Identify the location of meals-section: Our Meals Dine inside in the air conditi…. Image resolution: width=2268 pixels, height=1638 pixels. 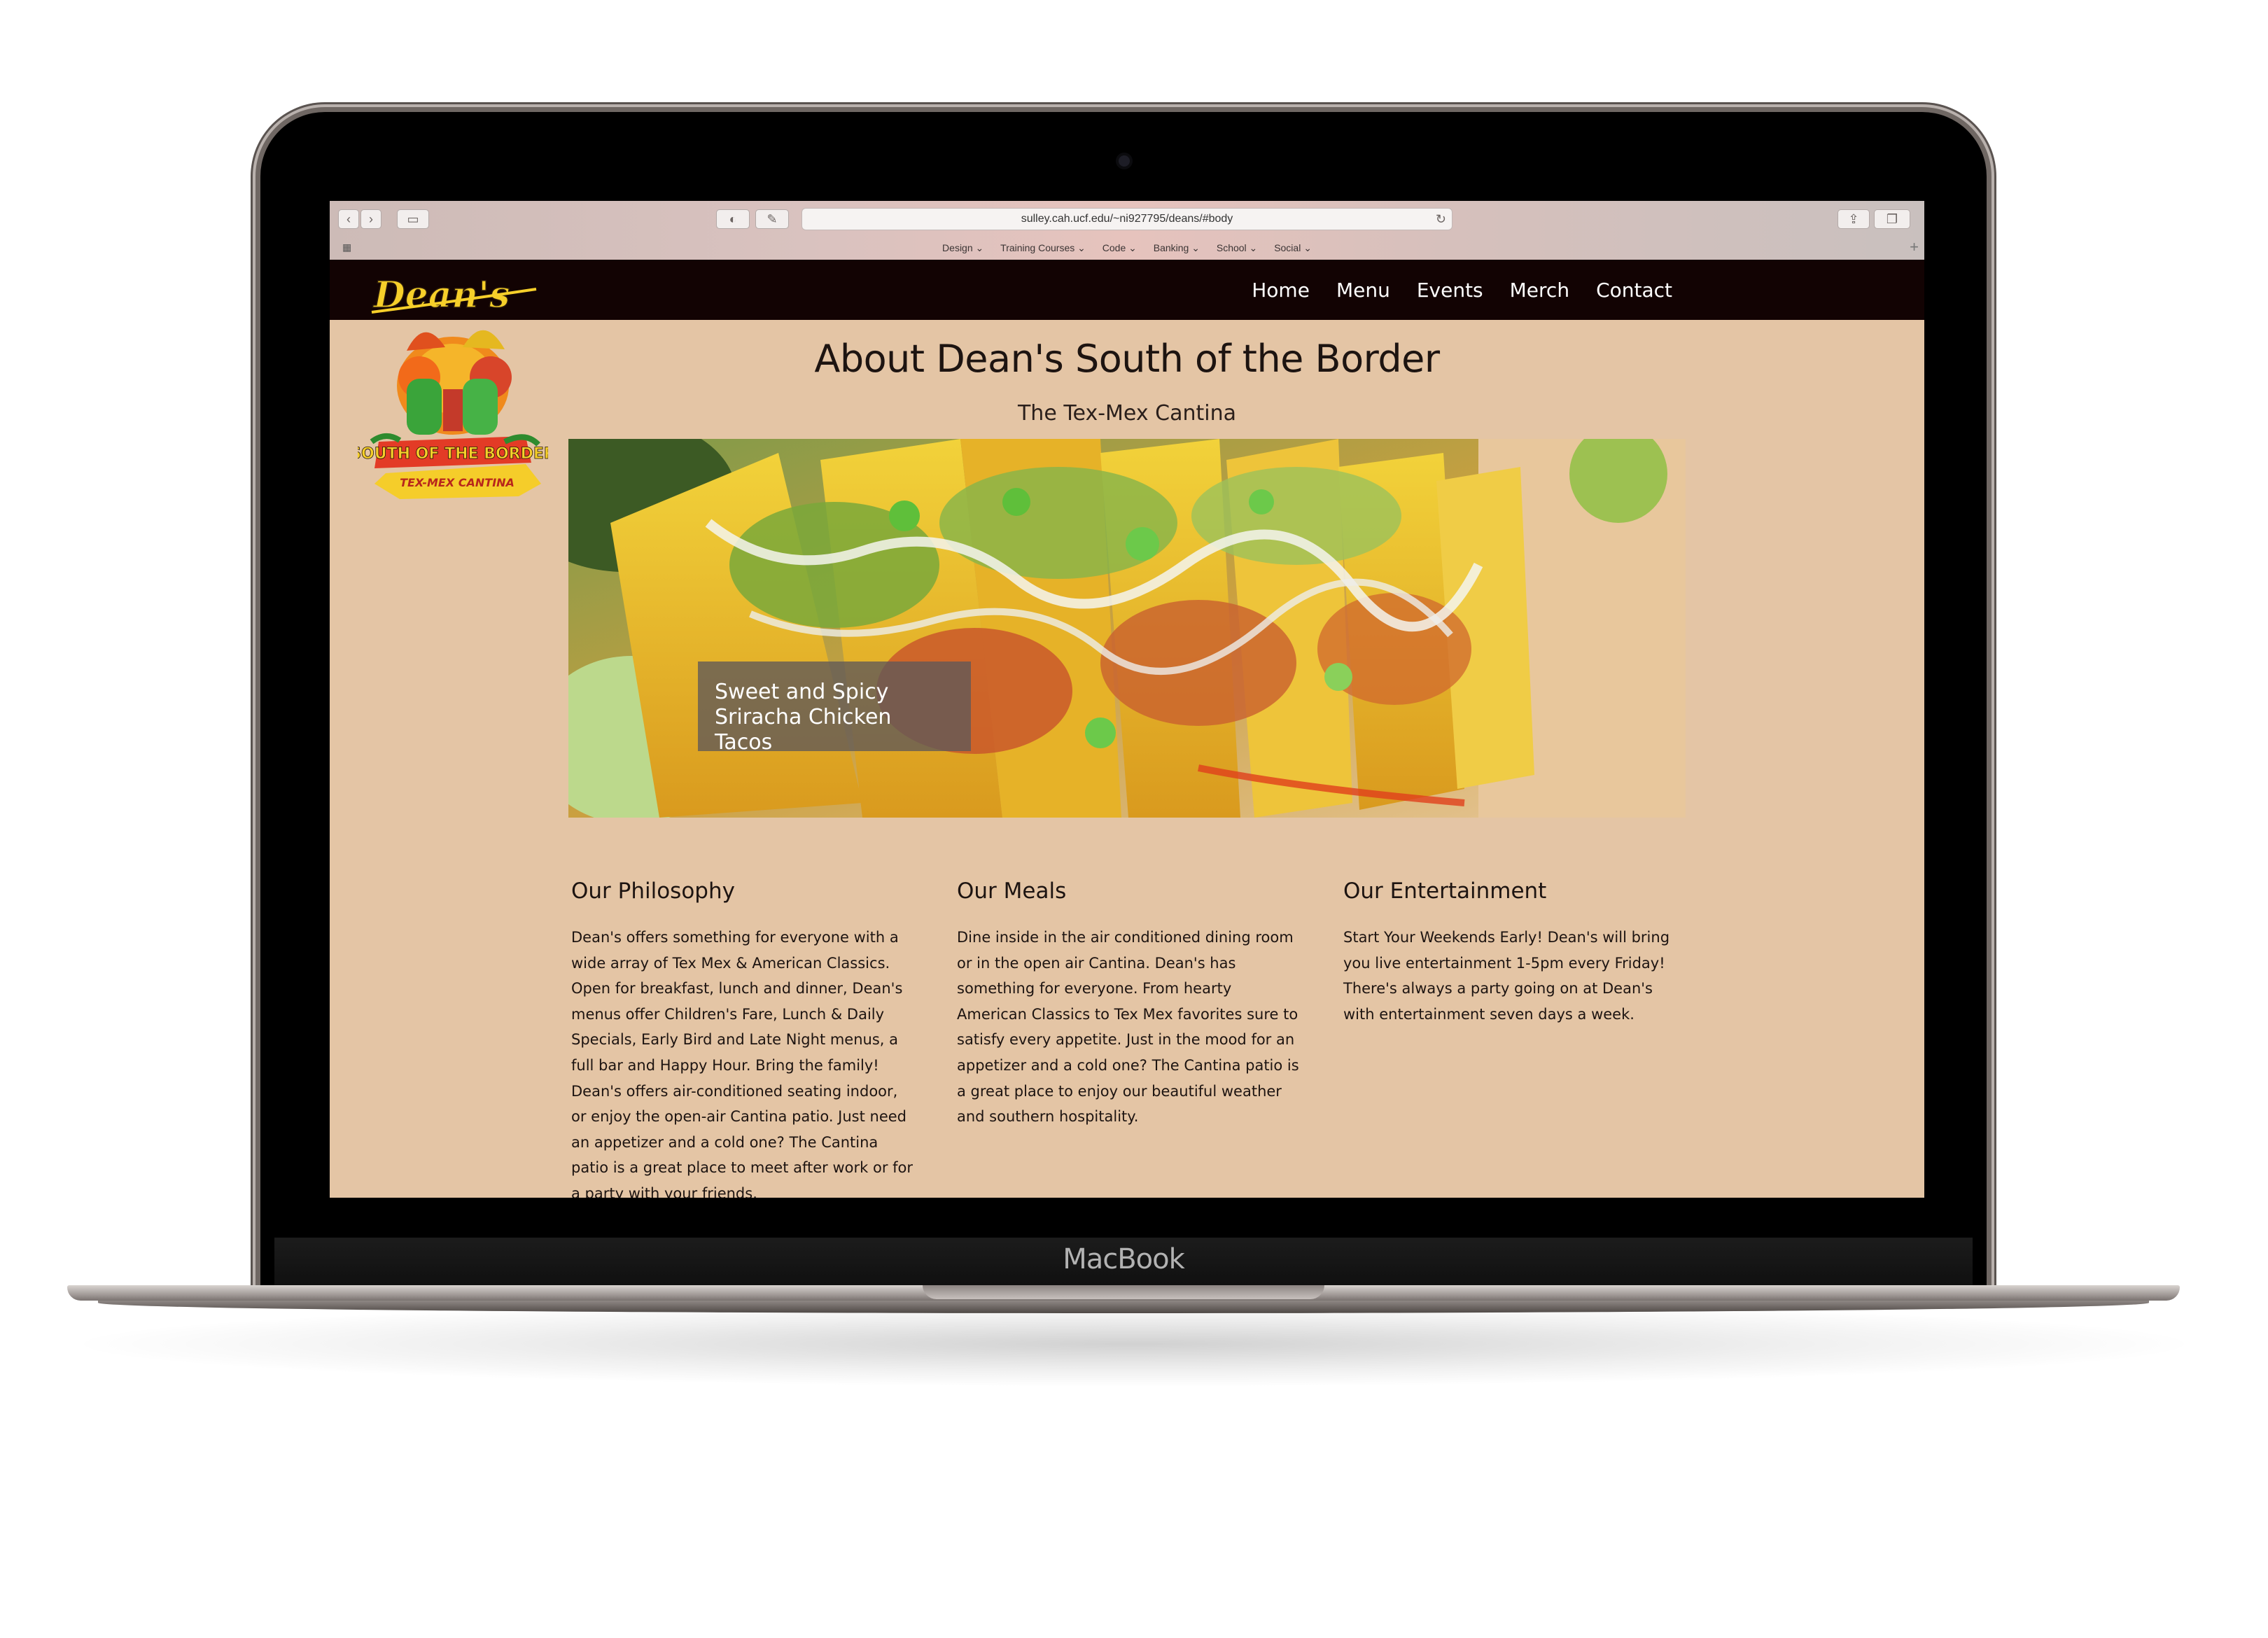
(1128, 1004).